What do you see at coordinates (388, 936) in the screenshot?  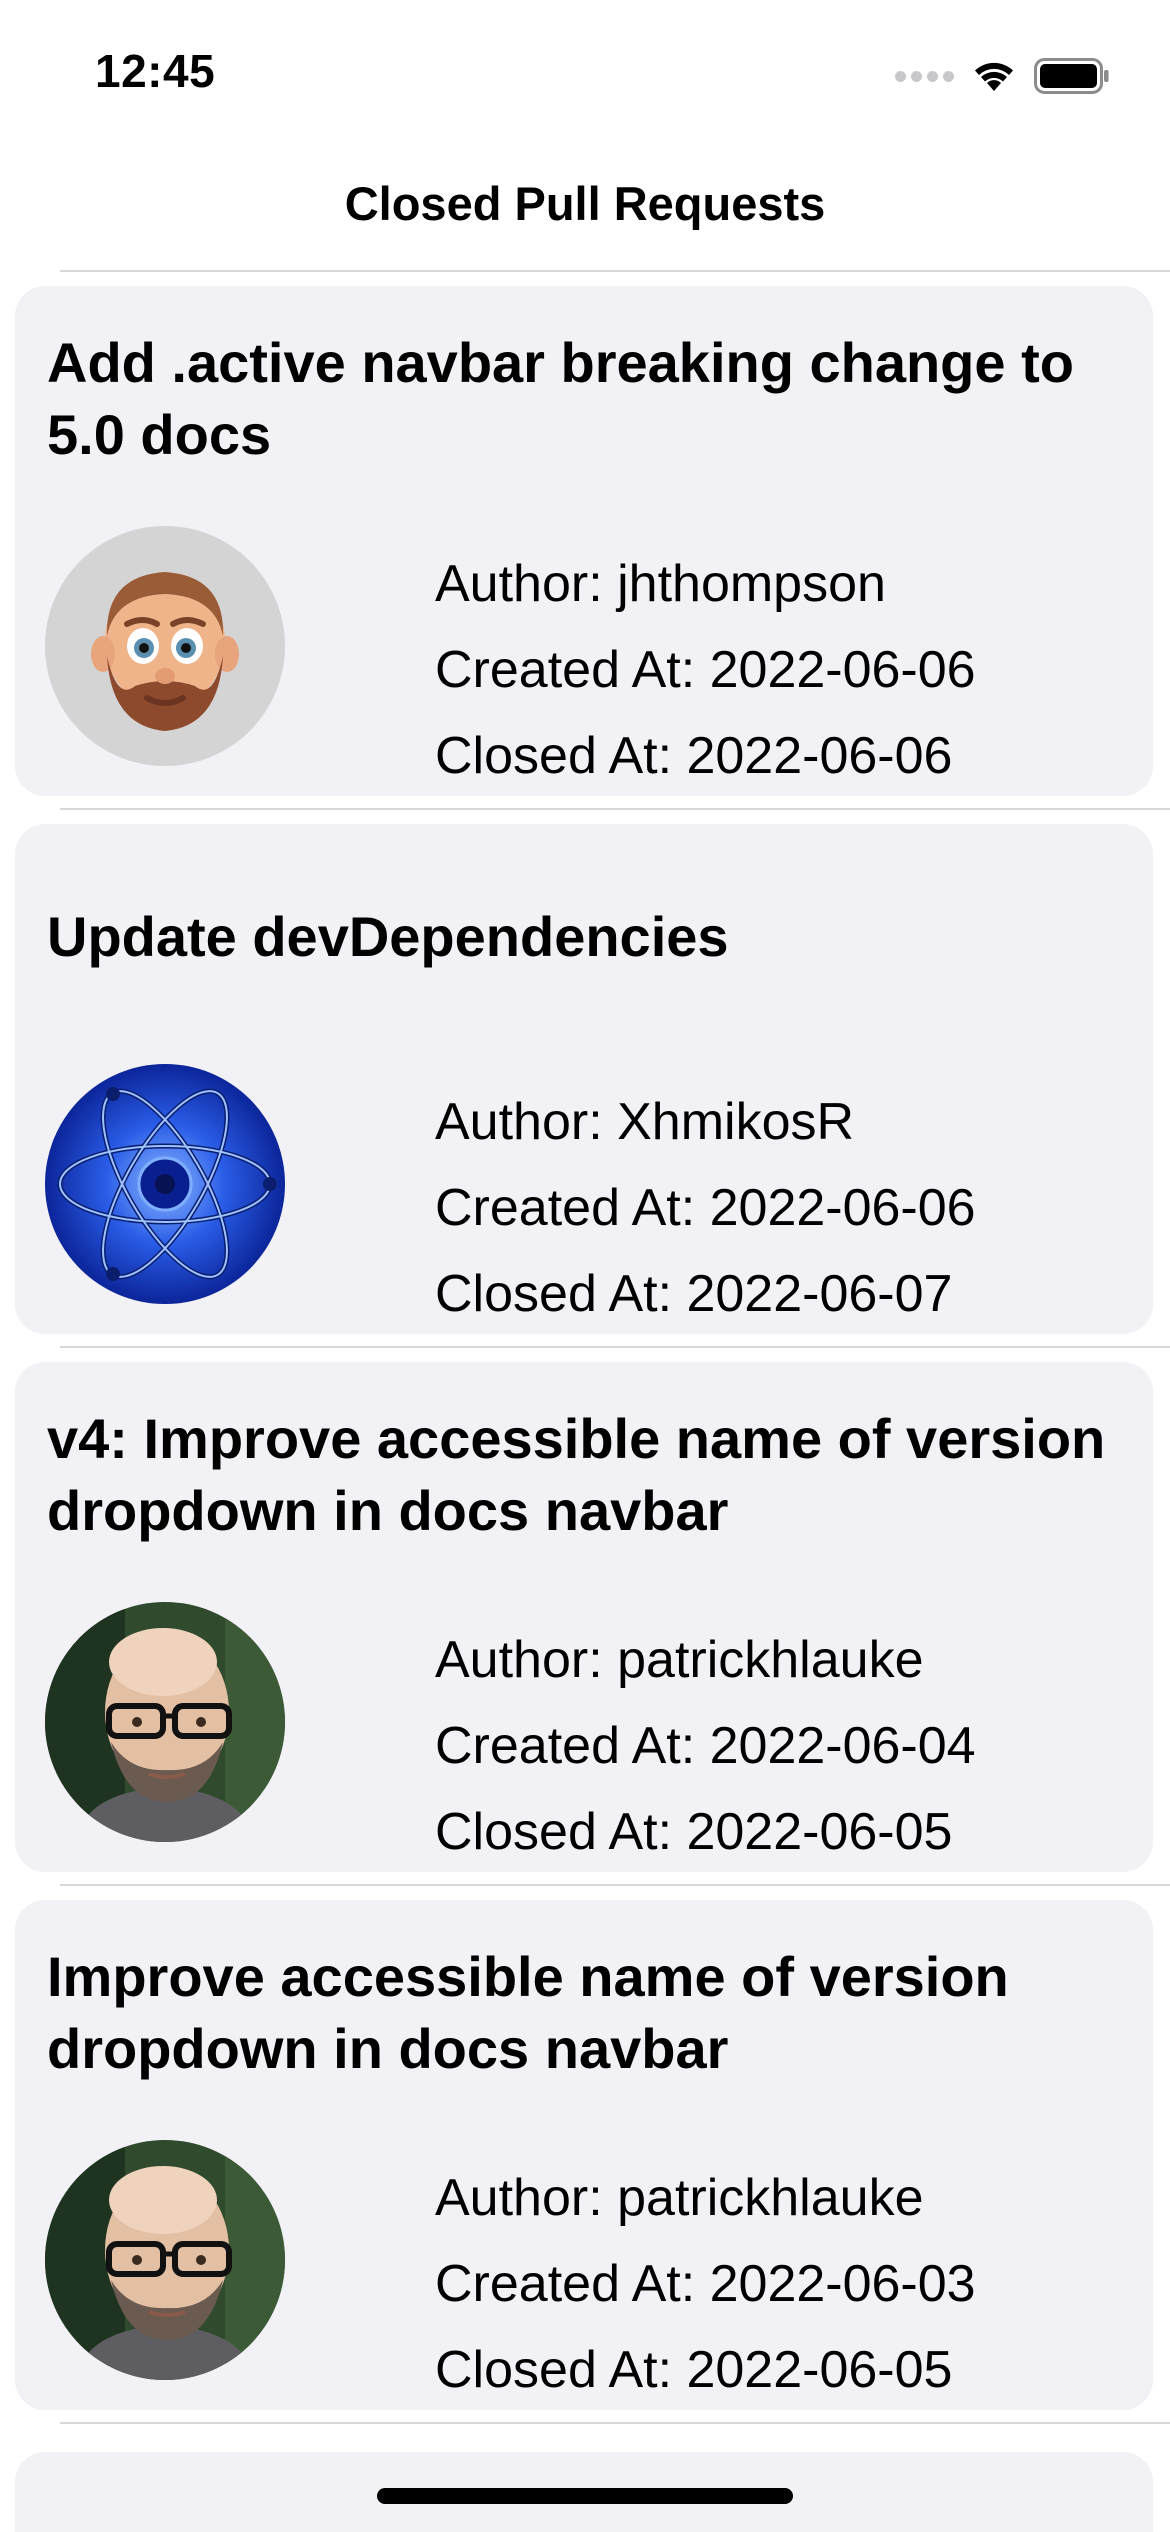 I see `pull-request-title: Update devDependencies` at bounding box center [388, 936].